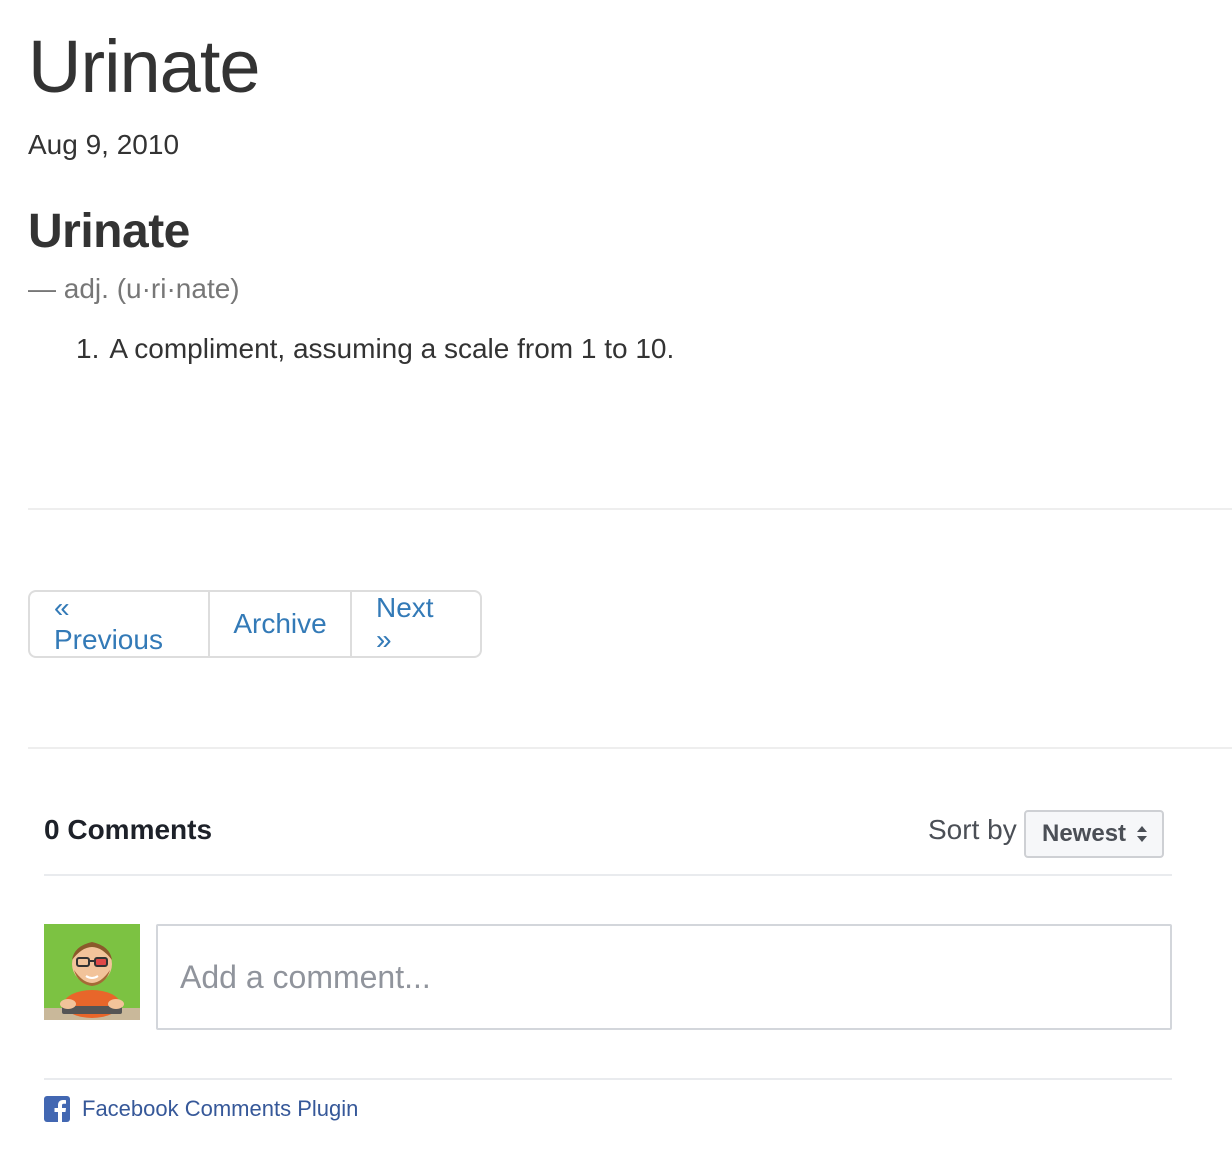  I want to click on avatar, so click(92, 972).